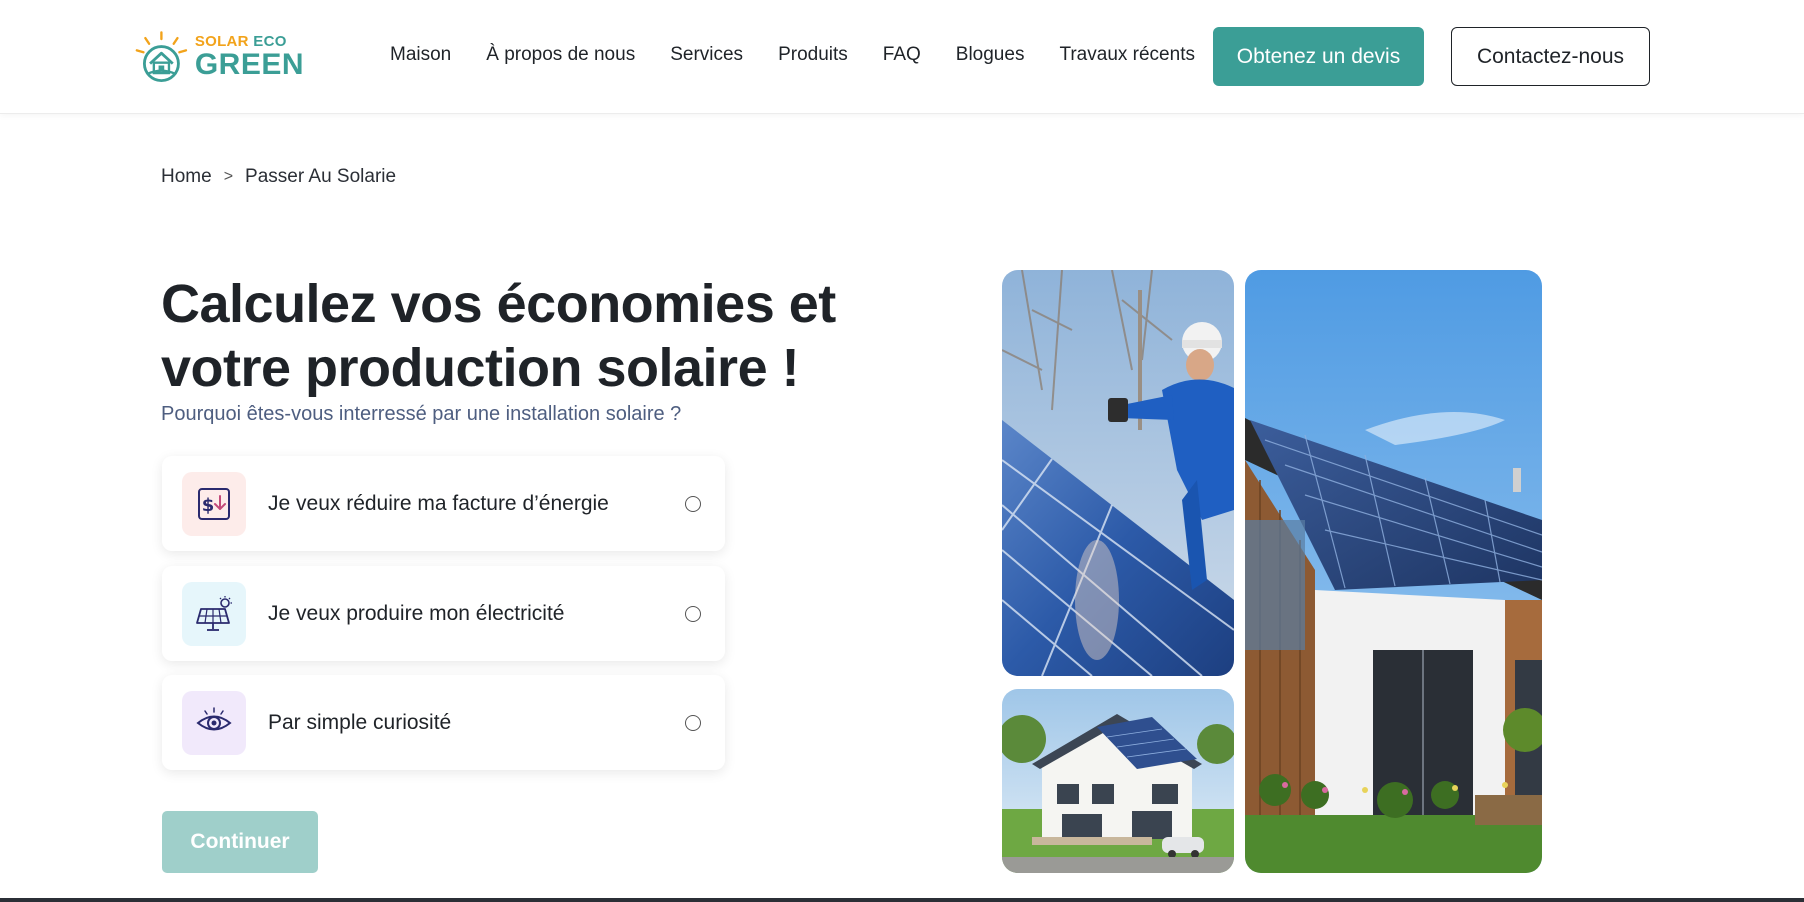 This screenshot has width=1804, height=902. I want to click on option-reduce-bill: $ Je veux réduire ma facture d’énergie, so click(443, 503).